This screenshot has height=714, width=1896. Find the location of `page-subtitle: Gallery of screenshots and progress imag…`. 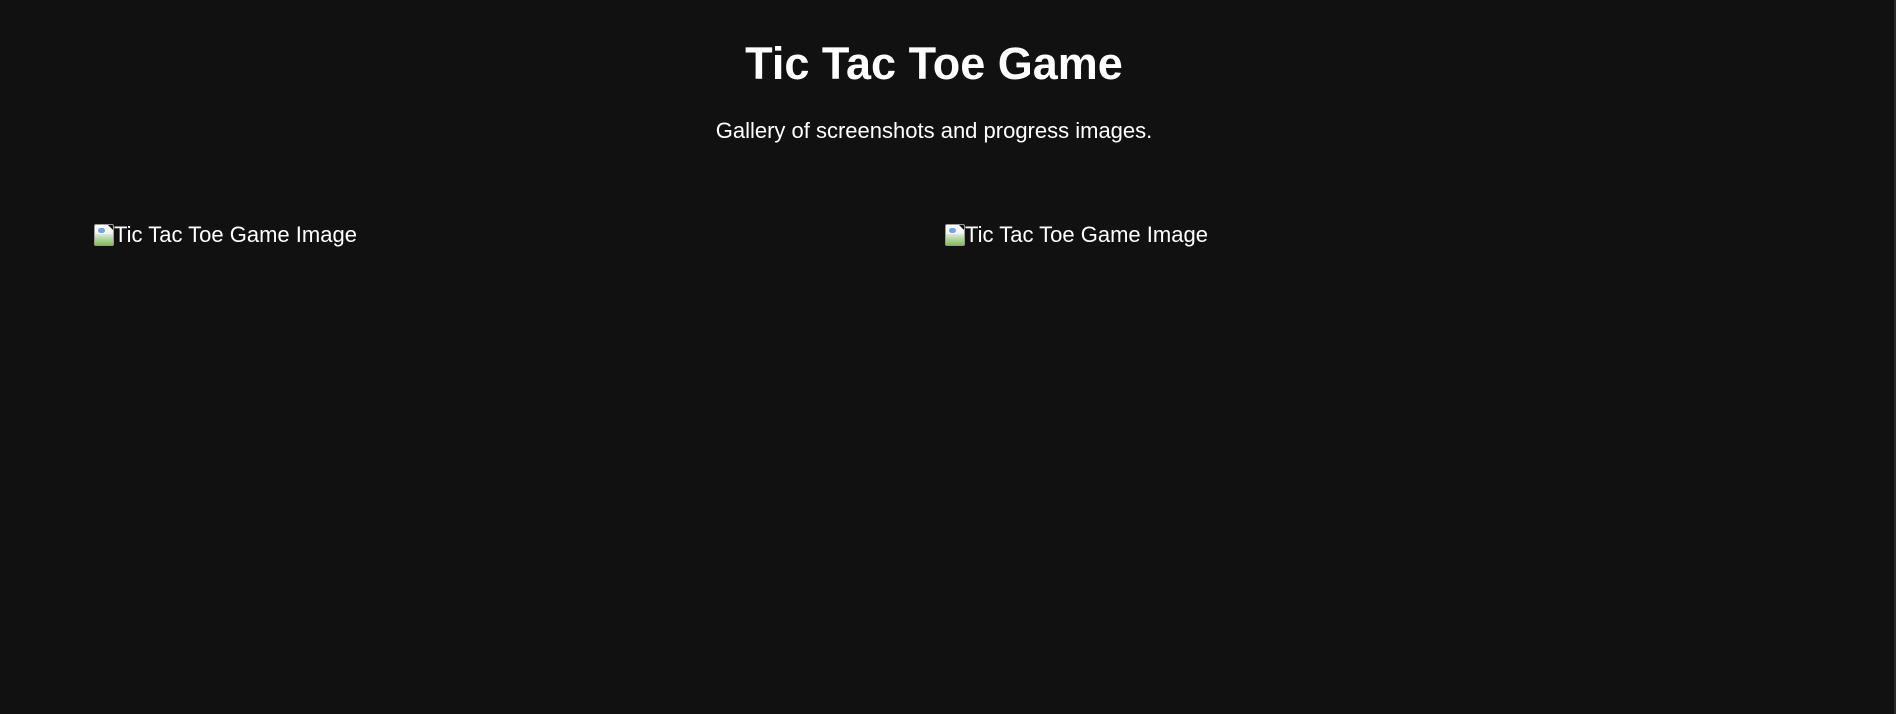

page-subtitle: Gallery of screenshots and progress imag… is located at coordinates (934, 130).